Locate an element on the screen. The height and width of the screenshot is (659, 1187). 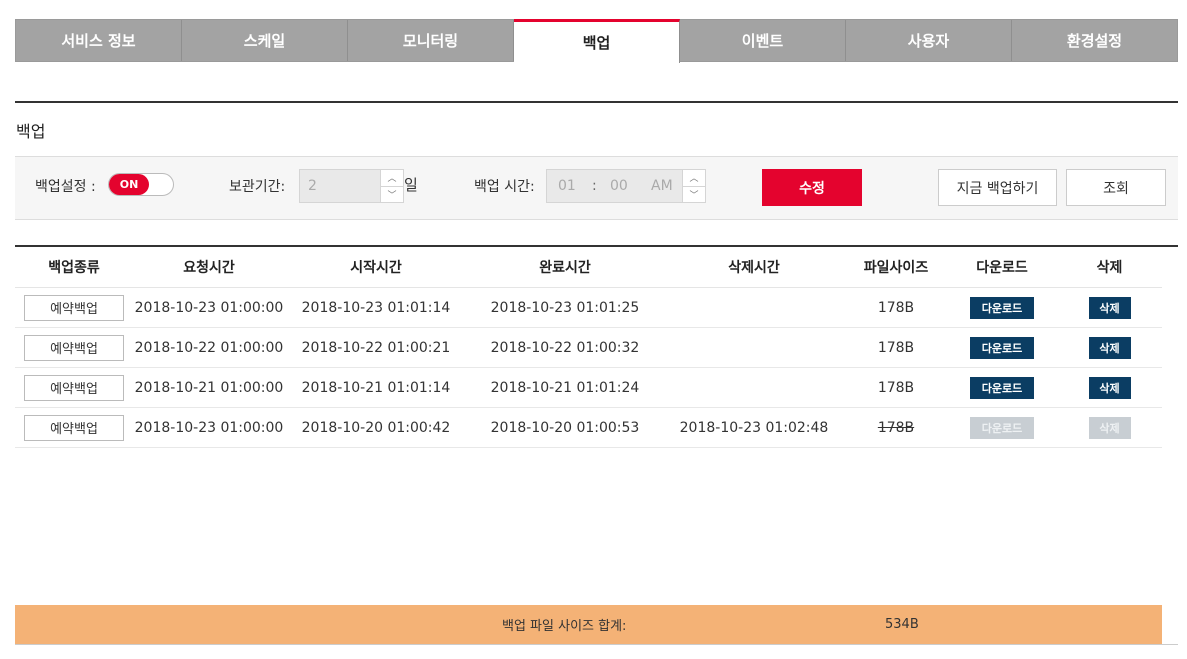
tab-settings: 환경설정 is located at coordinates (1094, 40).